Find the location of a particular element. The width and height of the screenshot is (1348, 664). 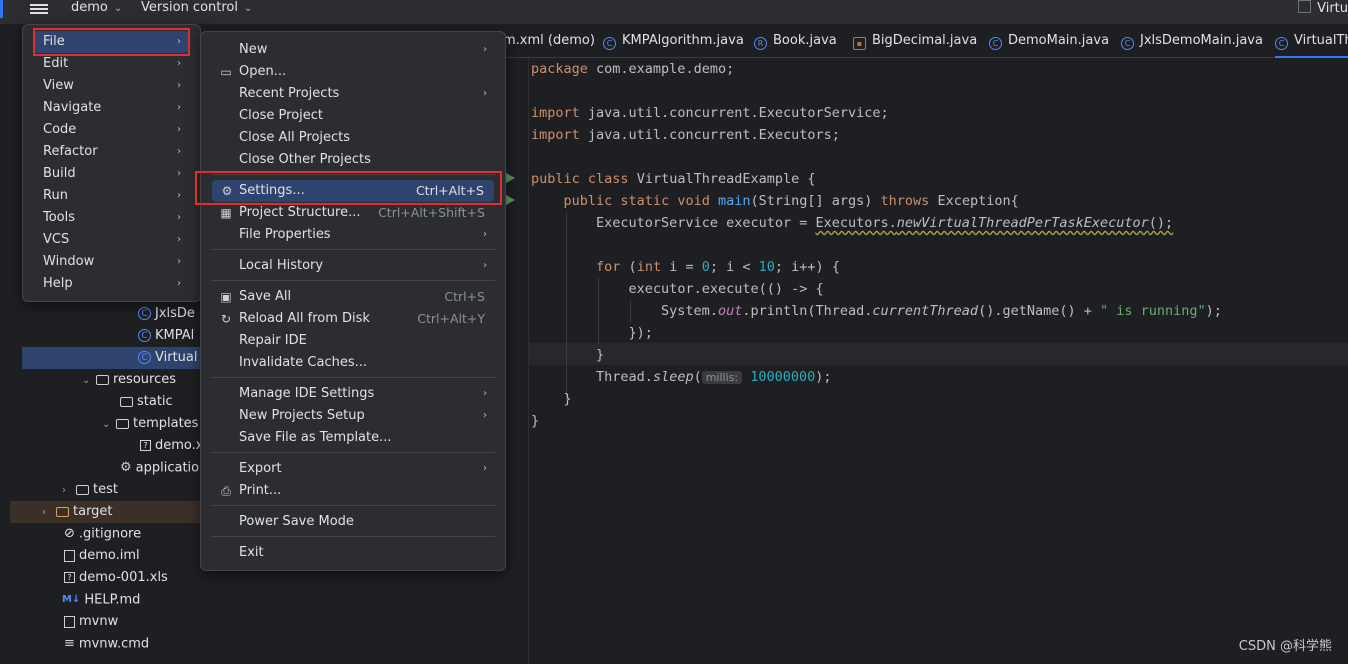

menu-item-file-properties: File Properties › is located at coordinates (353, 235).